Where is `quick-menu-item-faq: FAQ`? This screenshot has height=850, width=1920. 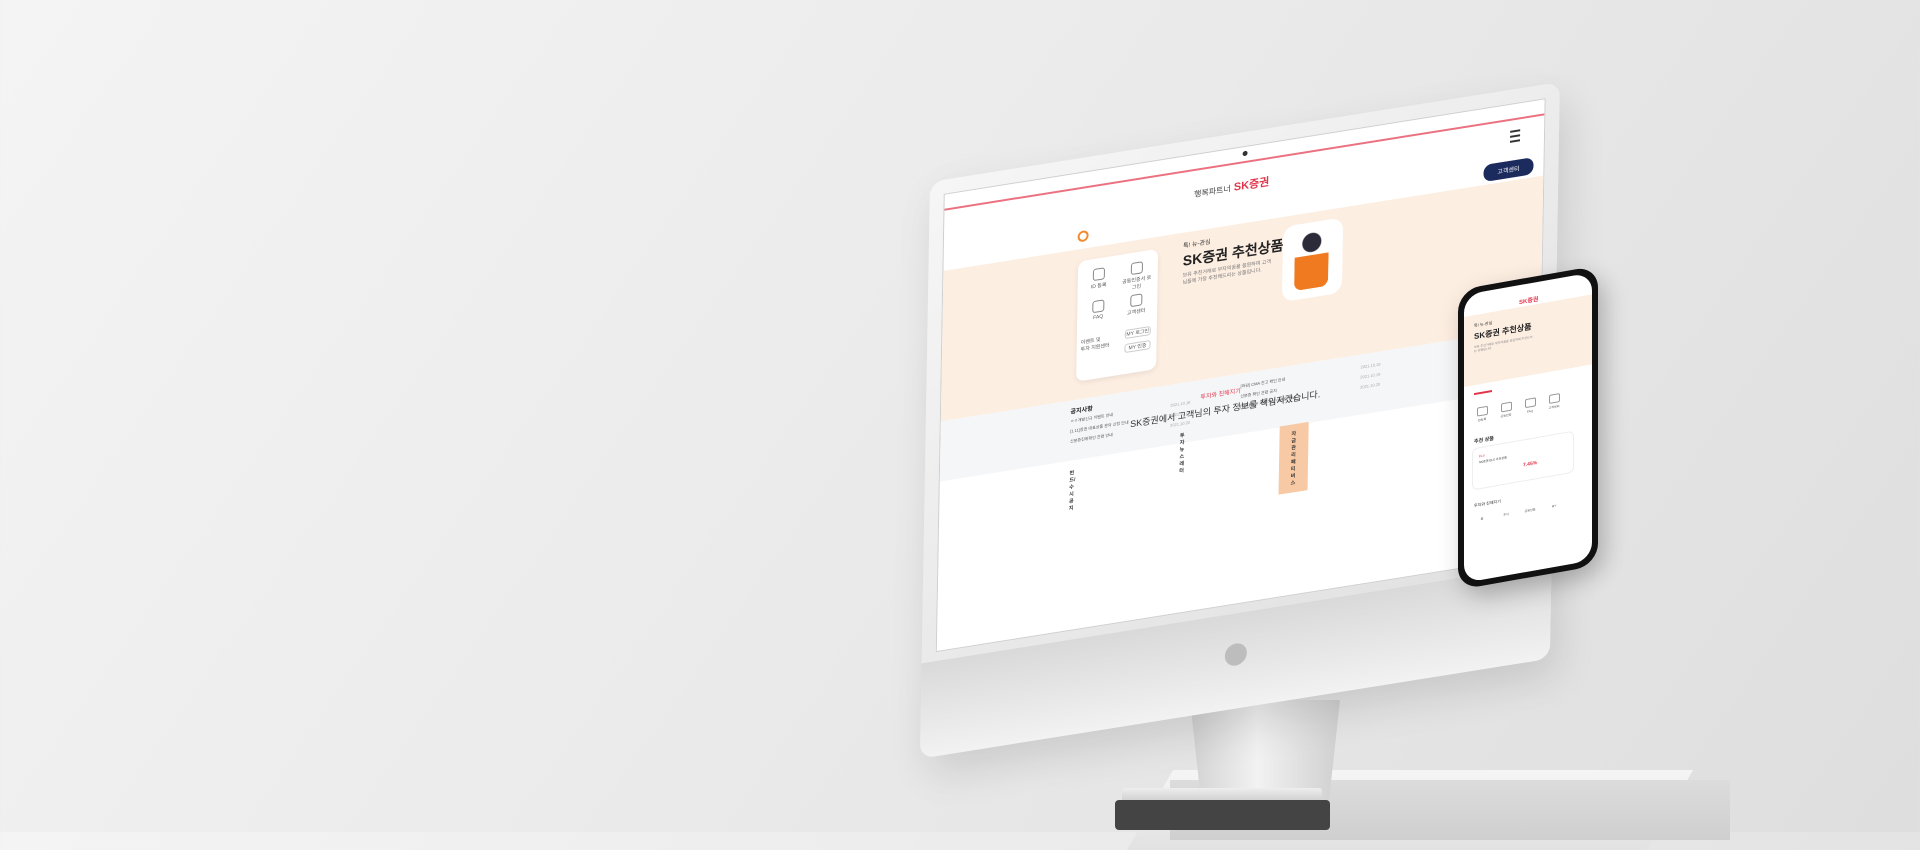 quick-menu-item-faq: FAQ is located at coordinates (1098, 310).